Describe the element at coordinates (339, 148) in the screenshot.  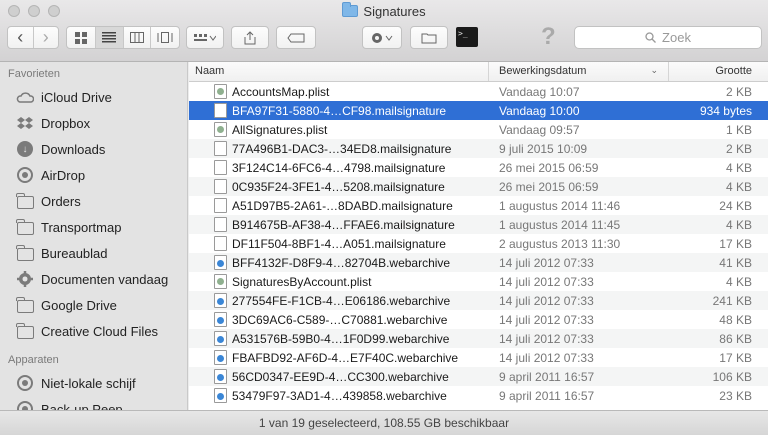
I see `file-name-cell: 77A496B1-DAC3-…34ED8.mailsignature` at that location.